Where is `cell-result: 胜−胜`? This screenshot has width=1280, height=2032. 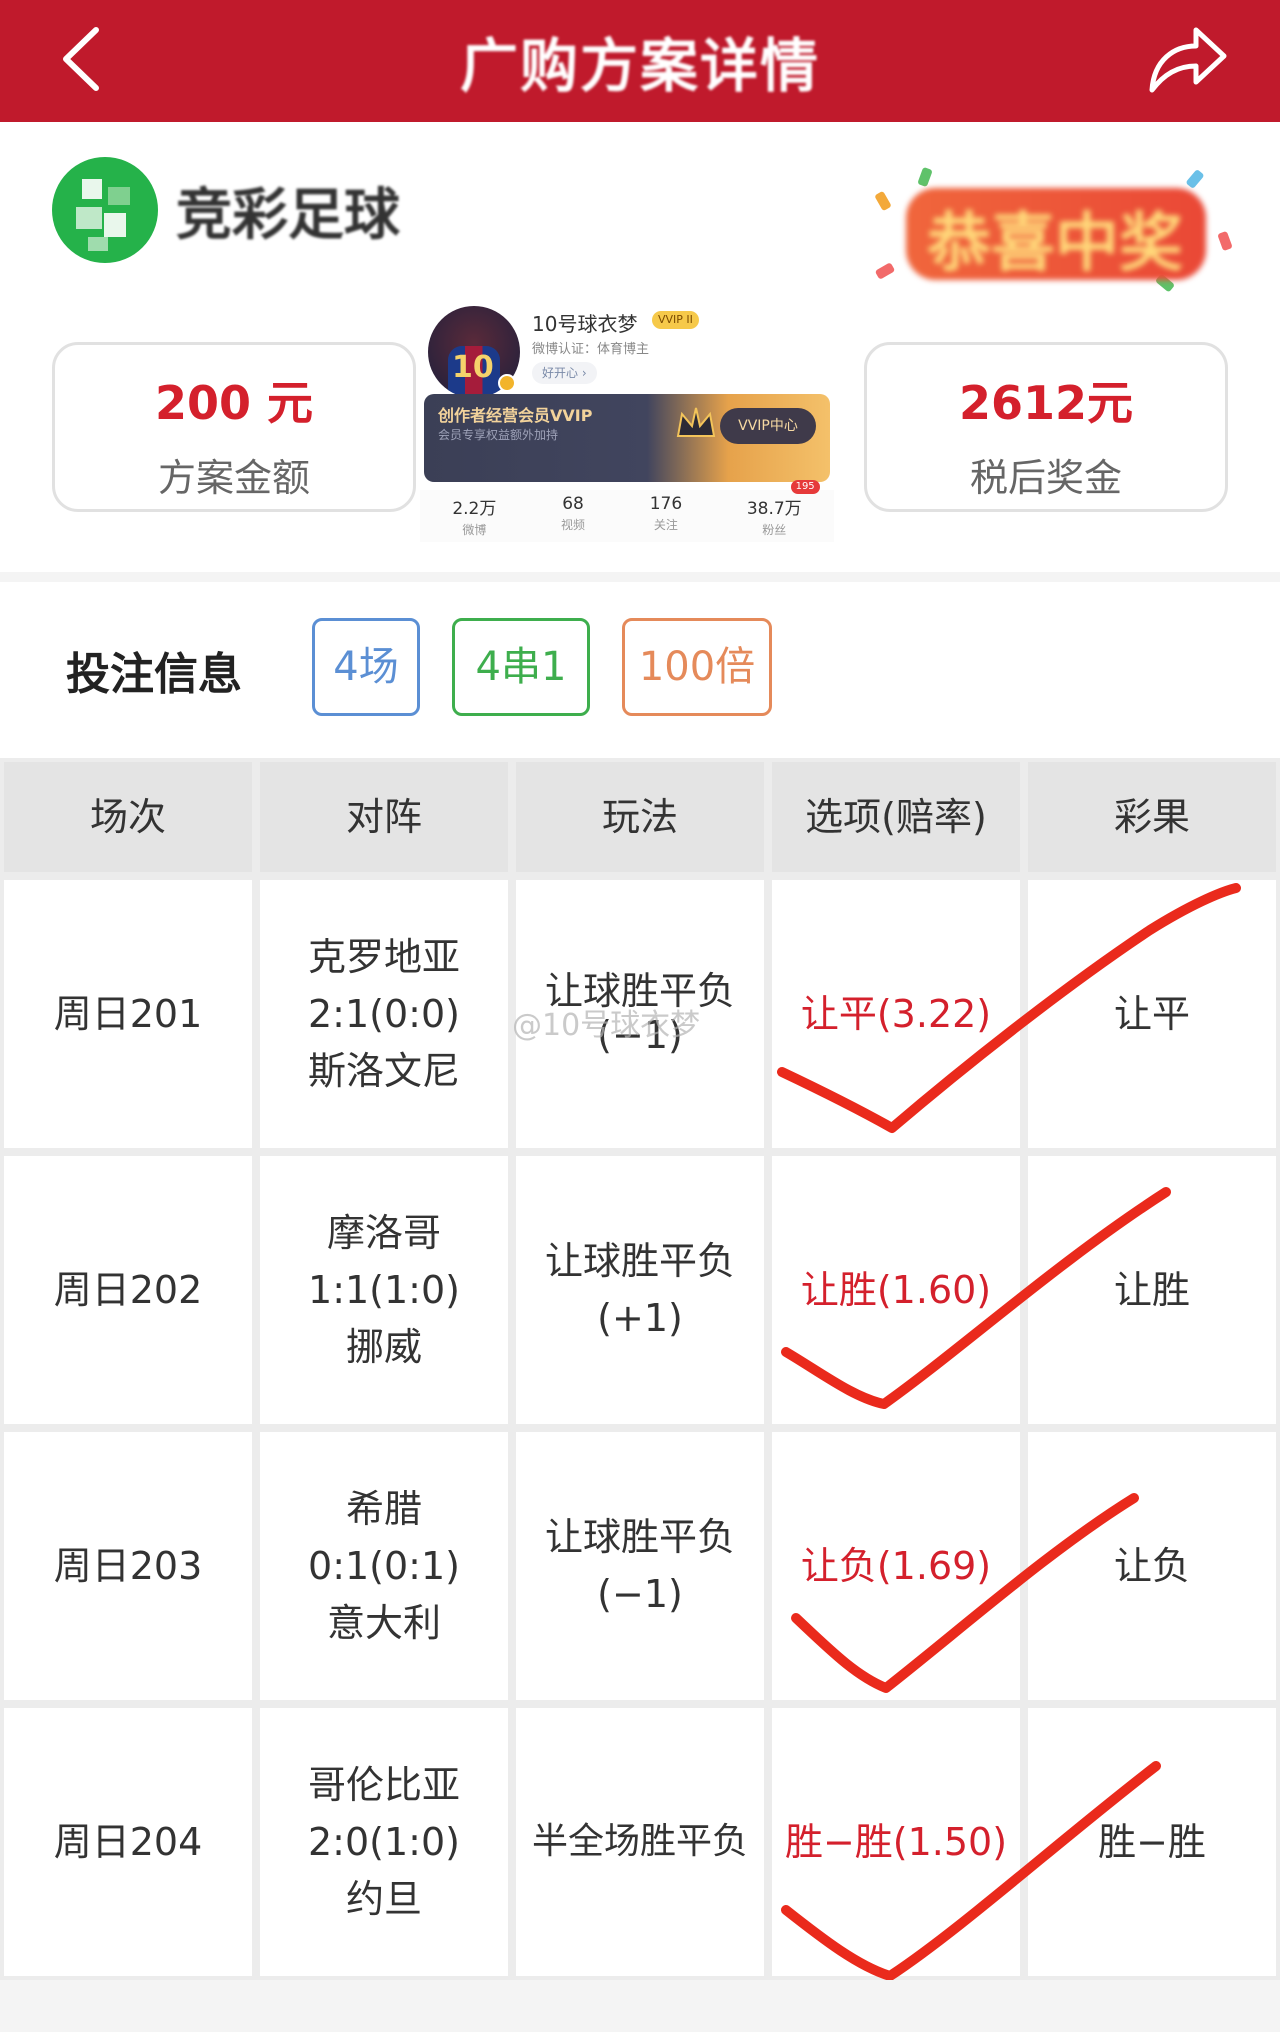 cell-result: 胜−胜 is located at coordinates (1152, 1842).